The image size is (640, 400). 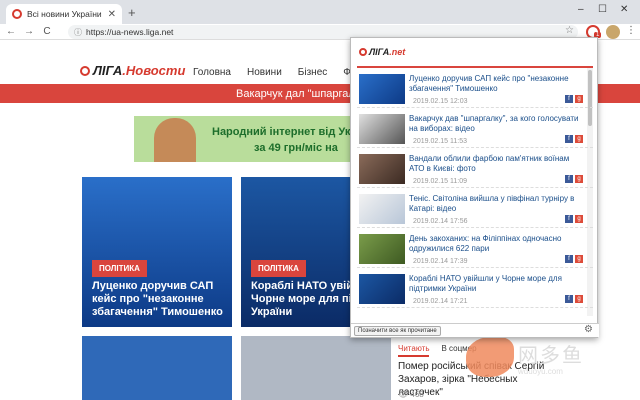 What do you see at coordinates (264, 72) in the screenshot?
I see `nav-item-news: Новини` at bounding box center [264, 72].